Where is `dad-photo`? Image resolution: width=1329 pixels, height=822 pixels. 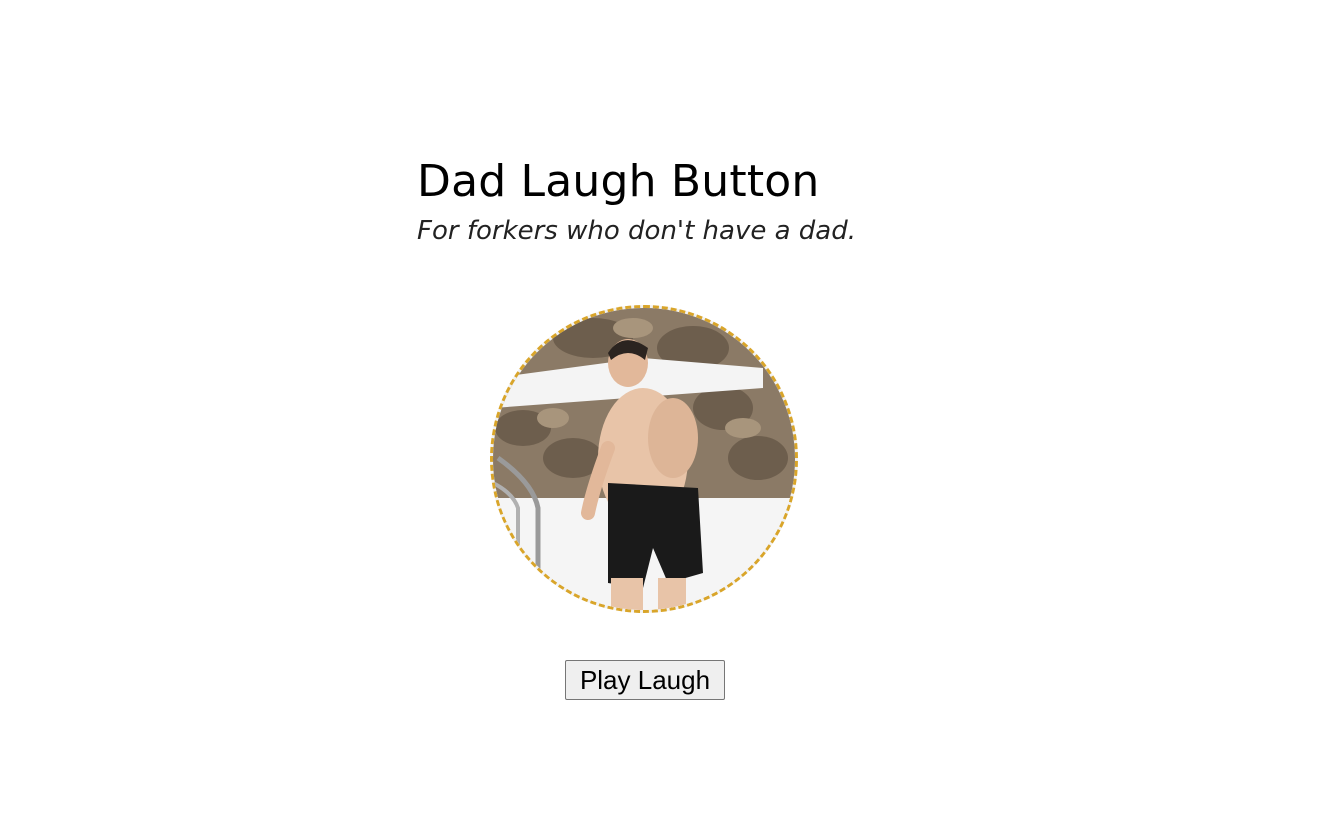 dad-photo is located at coordinates (644, 459).